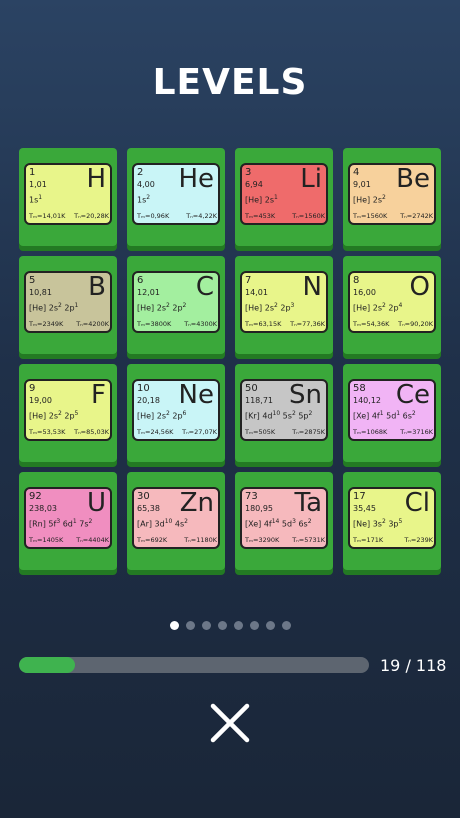 This screenshot has width=460, height=818. I want to click on element-symbol: Zn, so click(196, 503).